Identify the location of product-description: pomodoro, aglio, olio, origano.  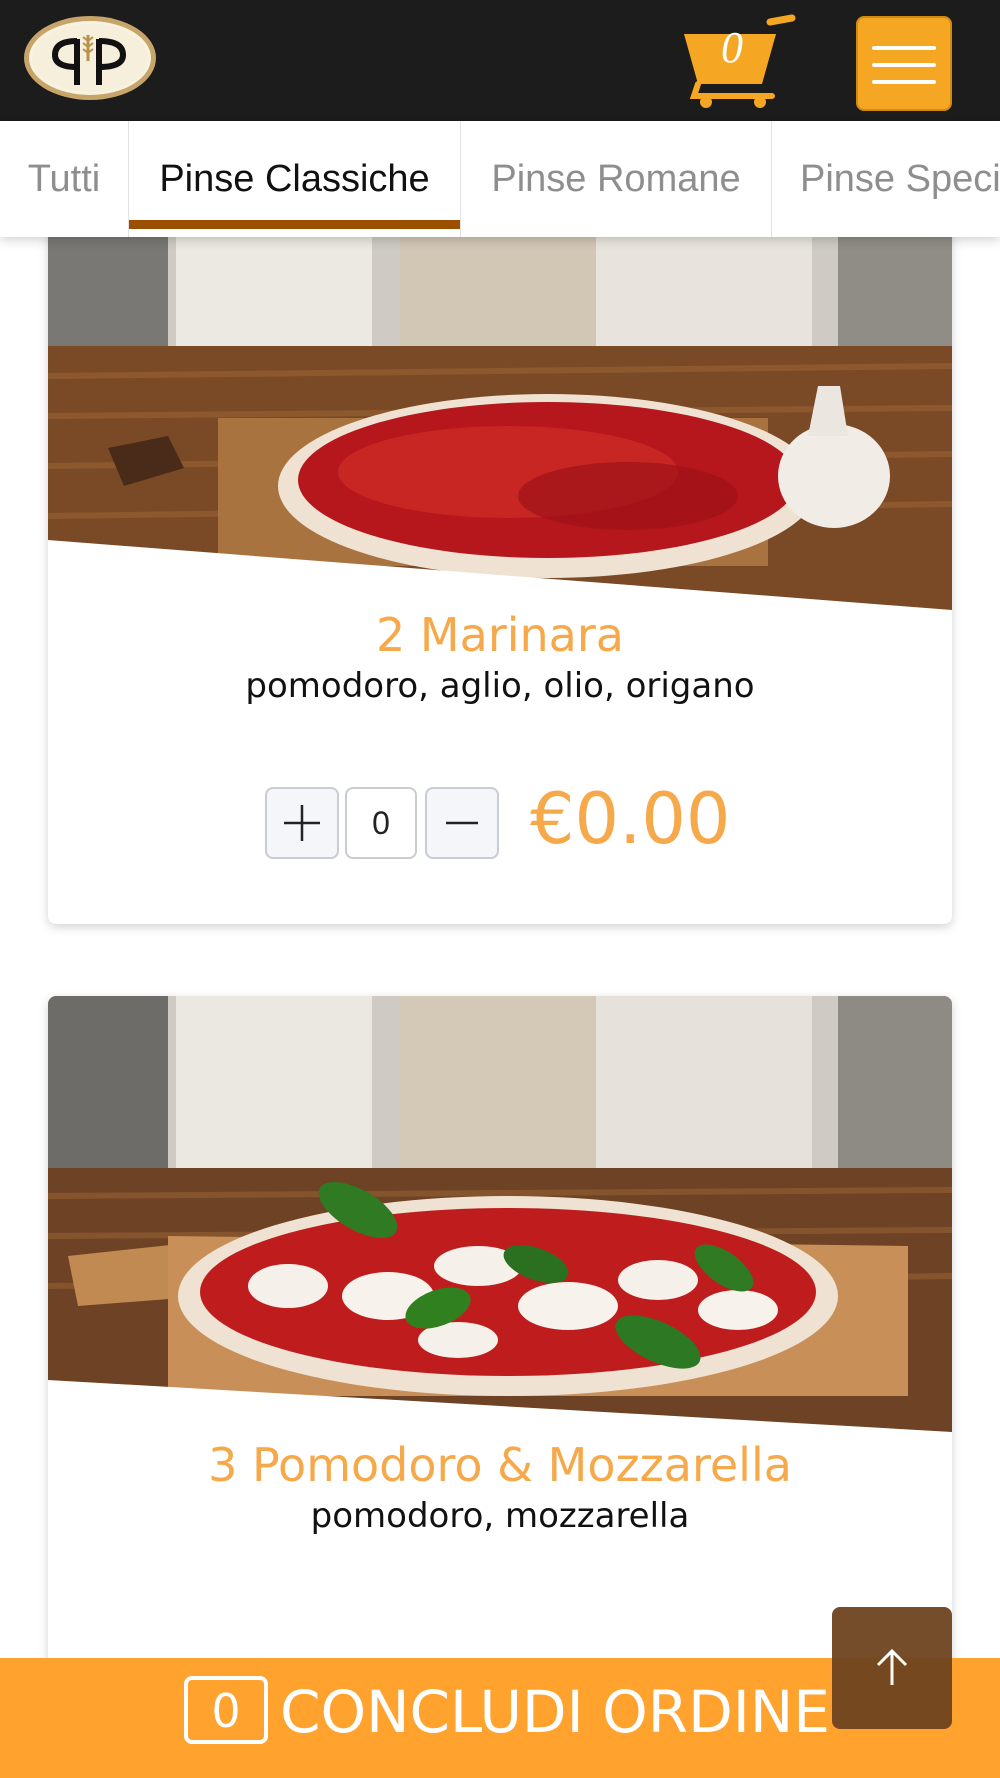
(500, 686).